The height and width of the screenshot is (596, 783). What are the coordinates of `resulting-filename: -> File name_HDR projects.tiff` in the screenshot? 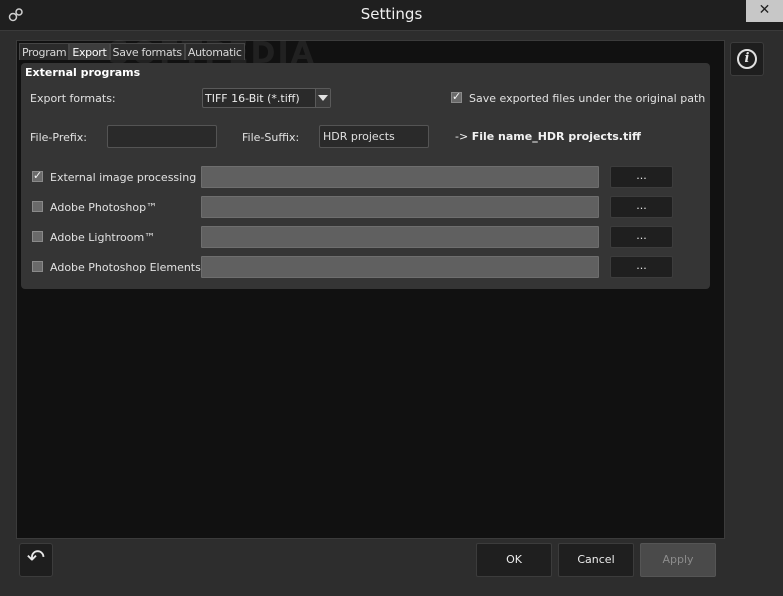 It's located at (548, 136).